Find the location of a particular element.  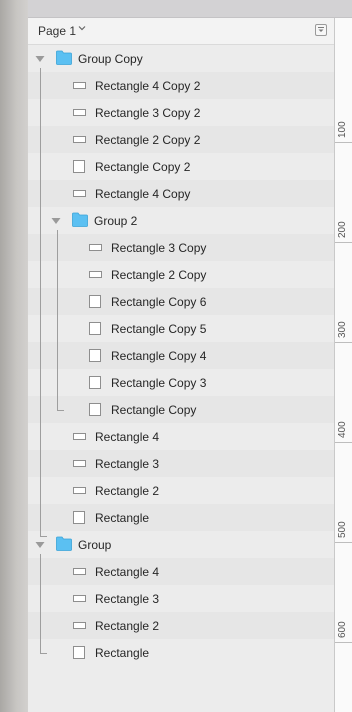

layer-label: Rectangle Copy 3 is located at coordinates (159, 383).